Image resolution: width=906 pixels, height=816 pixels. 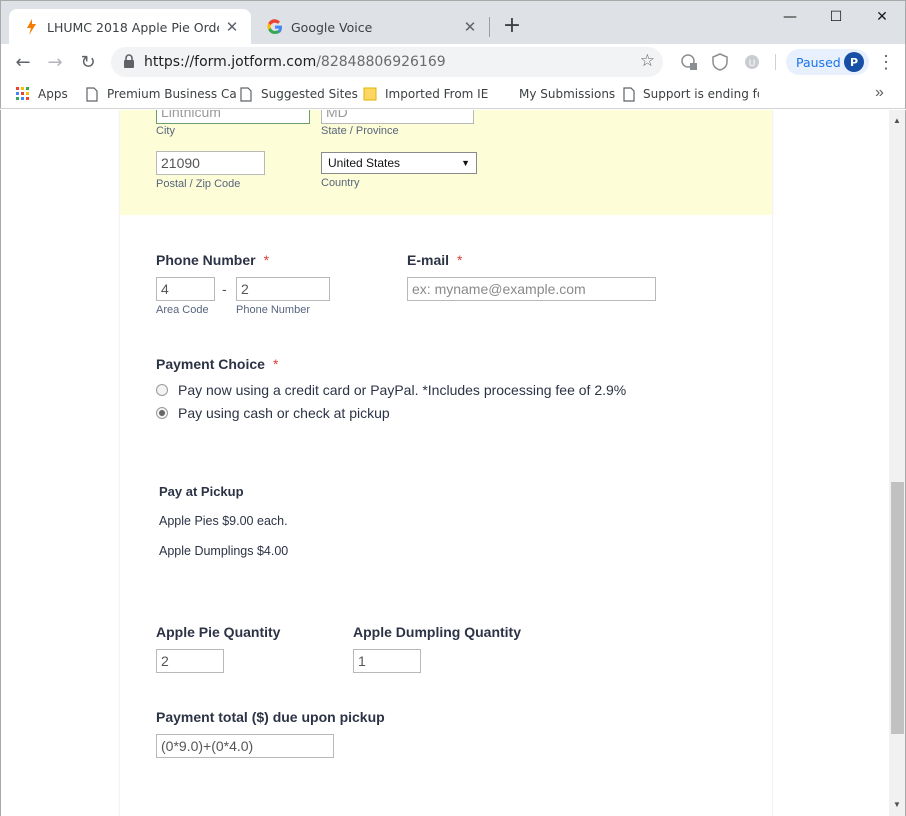 I want to click on phone-number-input: 2, so click(x=283, y=289).